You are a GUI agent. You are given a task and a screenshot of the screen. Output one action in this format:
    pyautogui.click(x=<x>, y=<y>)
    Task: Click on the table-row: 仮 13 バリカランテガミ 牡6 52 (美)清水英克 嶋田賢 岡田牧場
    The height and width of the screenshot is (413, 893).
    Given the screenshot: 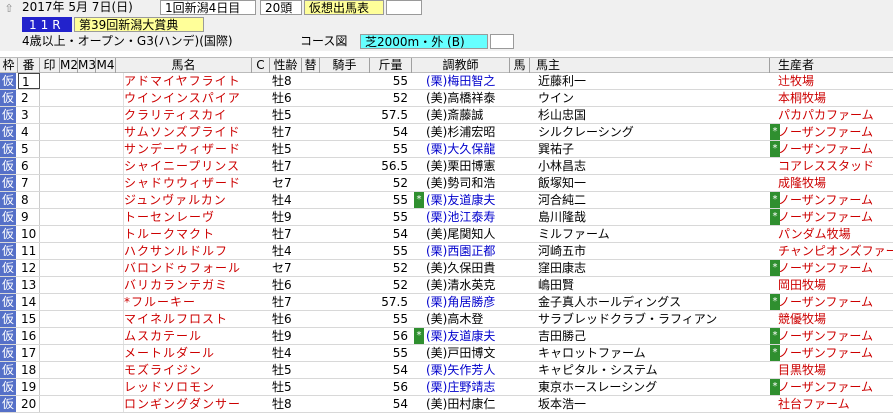 What is the action you would take?
    pyautogui.click(x=446, y=285)
    